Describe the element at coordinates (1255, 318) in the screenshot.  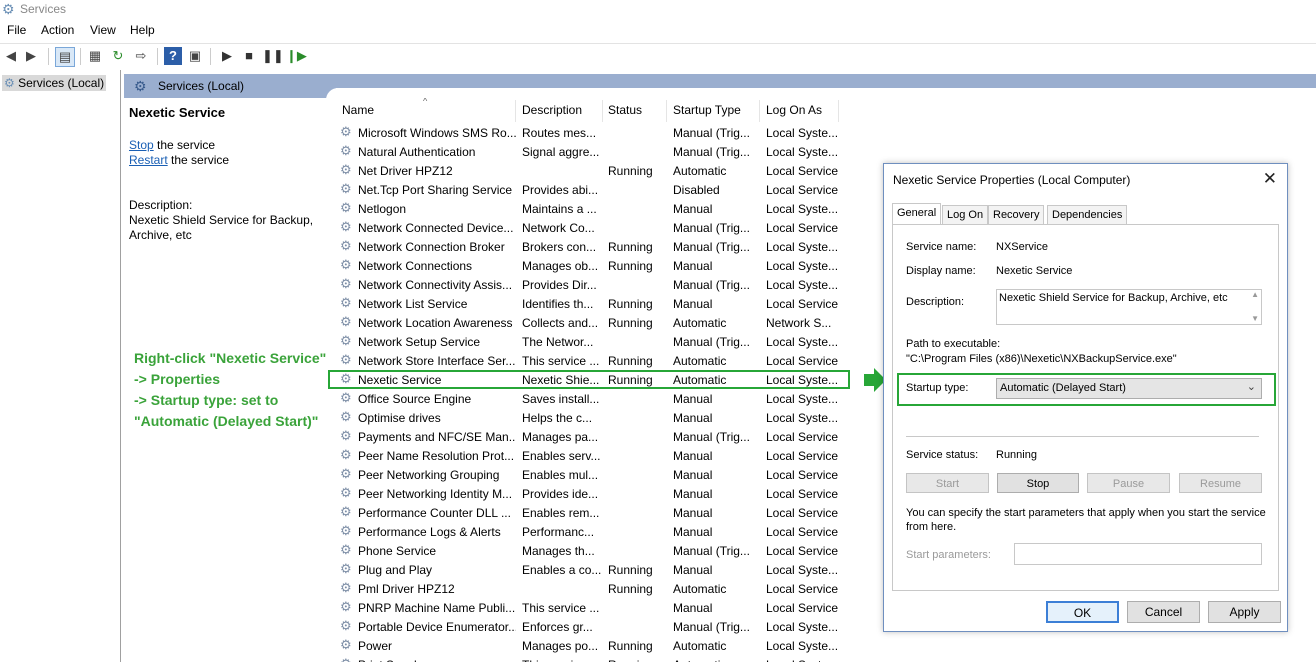
I see `scroll-down-icon: ▼` at that location.